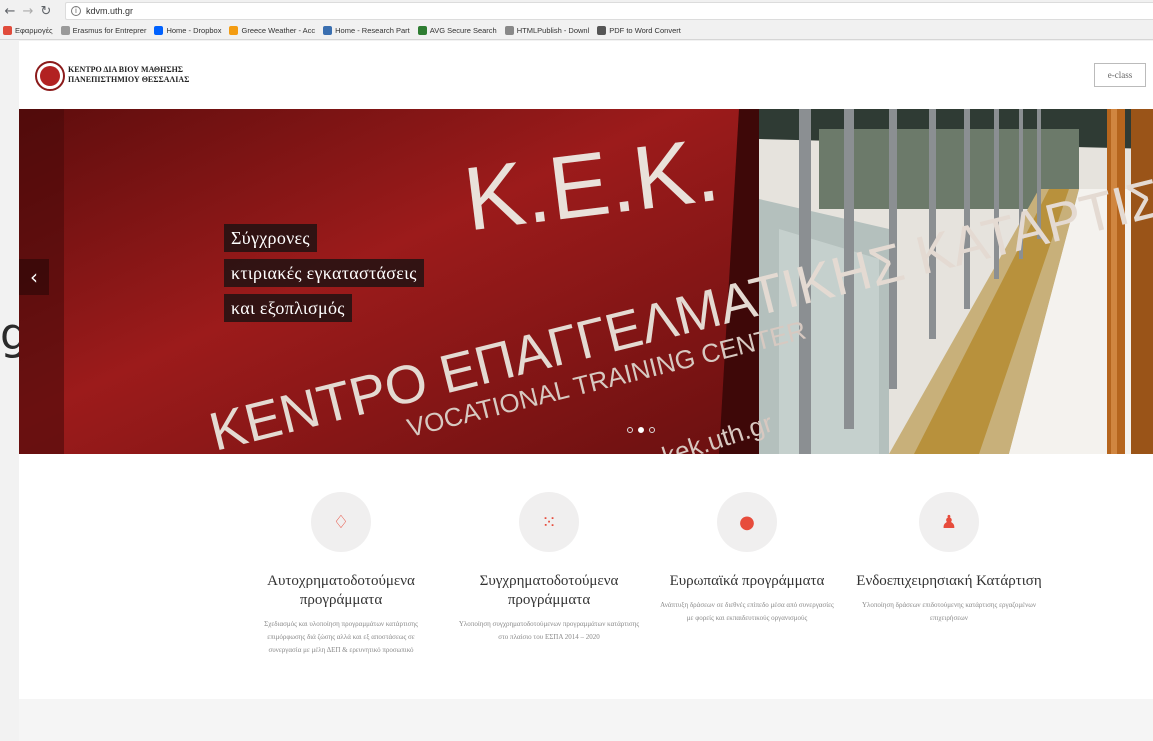 The width and height of the screenshot is (1153, 741). Describe the element at coordinates (949, 581) in the screenshot. I see `feature-title: Ενδοεπιχειρησιακή Κατάρτιση` at that location.